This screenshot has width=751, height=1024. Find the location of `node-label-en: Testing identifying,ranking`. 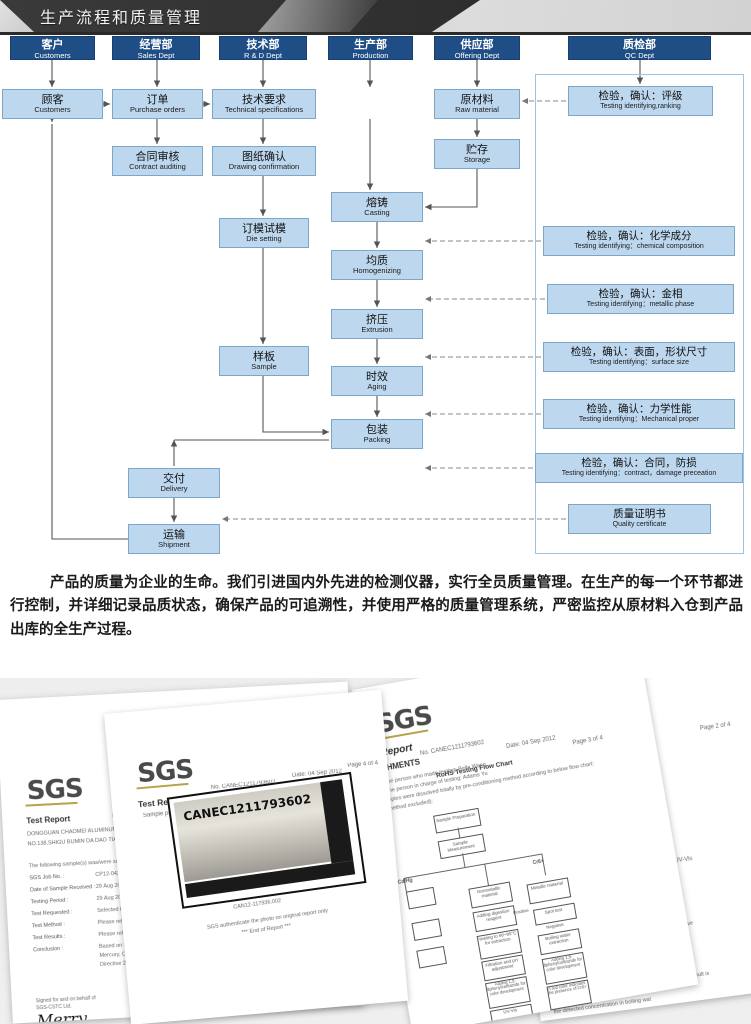

node-label-en: Testing identifying,ranking is located at coordinates (640, 107).